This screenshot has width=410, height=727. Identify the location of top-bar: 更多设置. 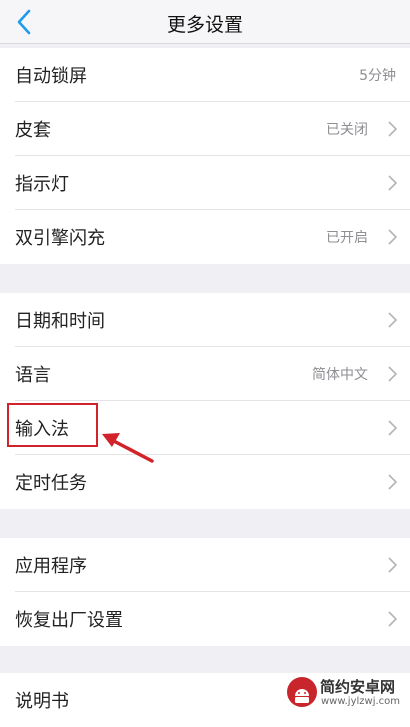
(205, 22).